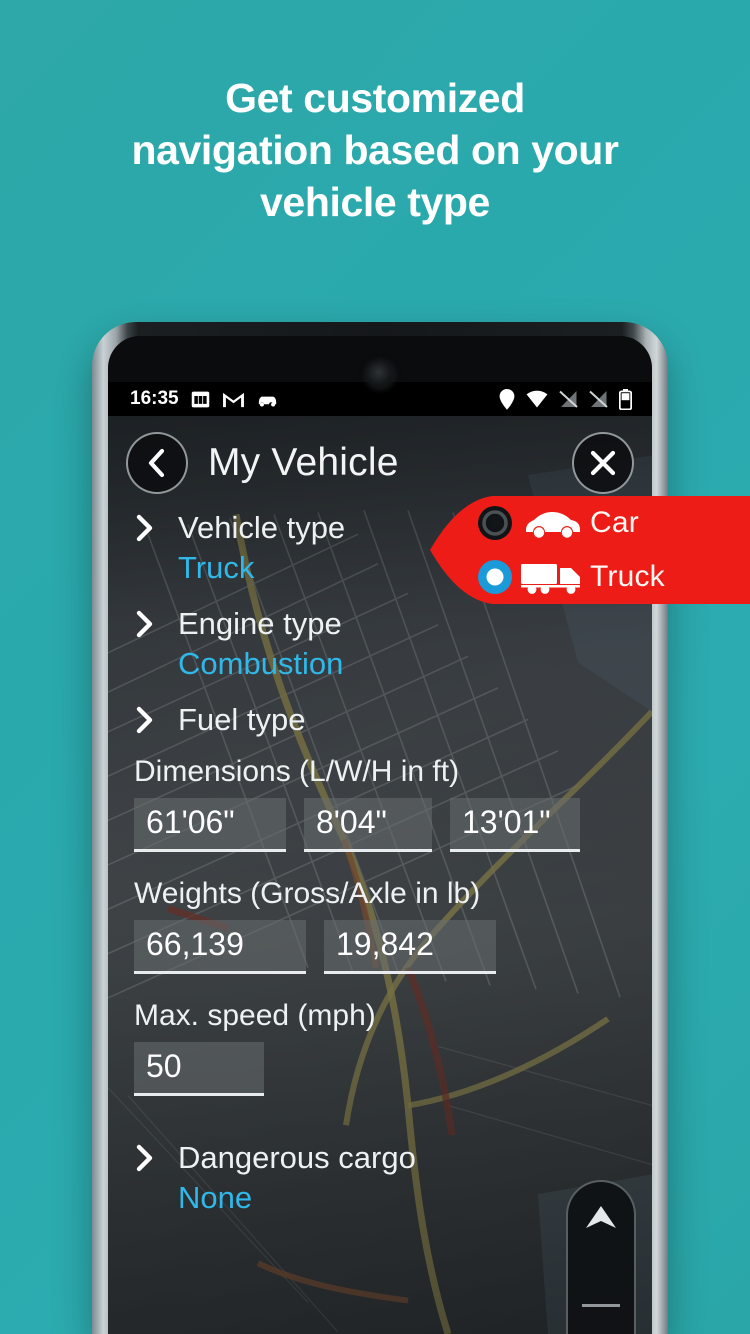  Describe the element at coordinates (154, 398) in the screenshot. I see `status-time: 16:35` at that location.